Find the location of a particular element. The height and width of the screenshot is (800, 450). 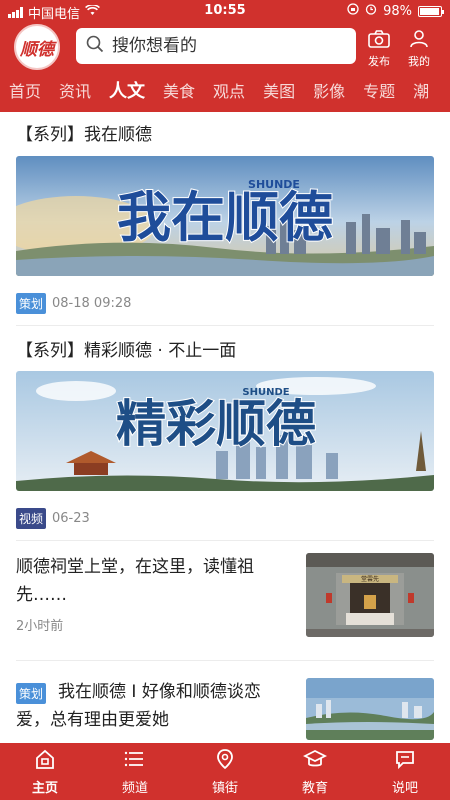

rotation-lock-icon is located at coordinates (353, 11).